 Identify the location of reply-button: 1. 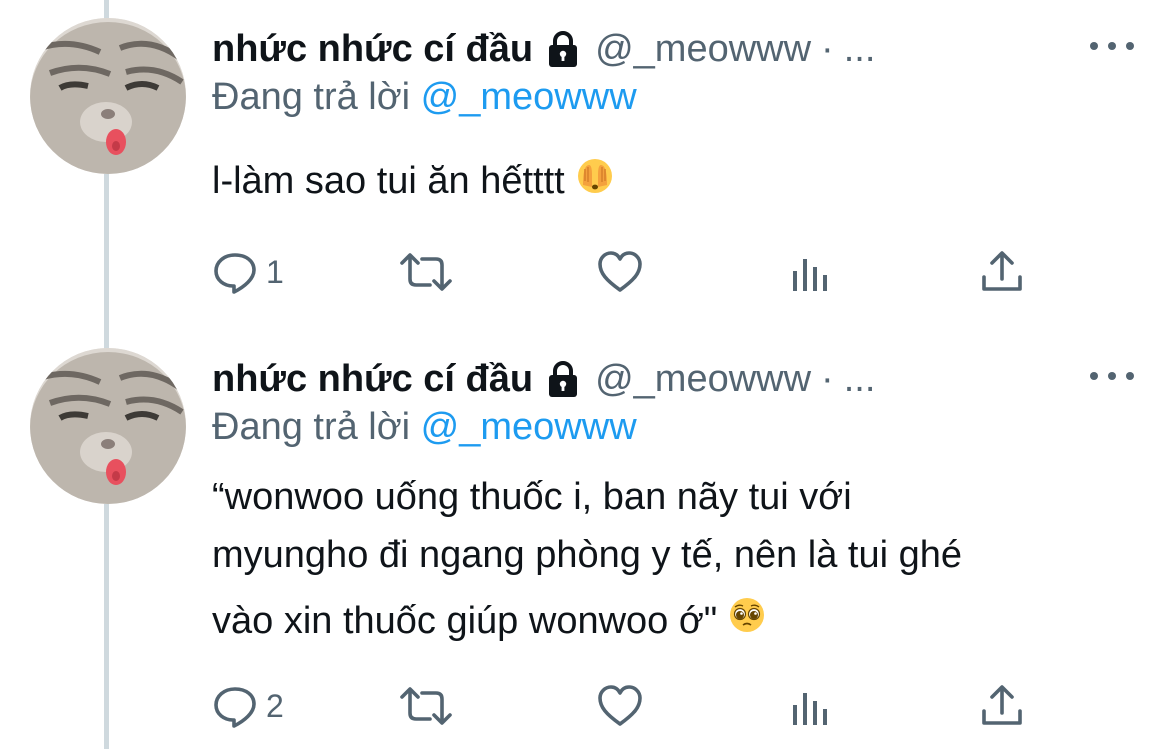
(248, 272).